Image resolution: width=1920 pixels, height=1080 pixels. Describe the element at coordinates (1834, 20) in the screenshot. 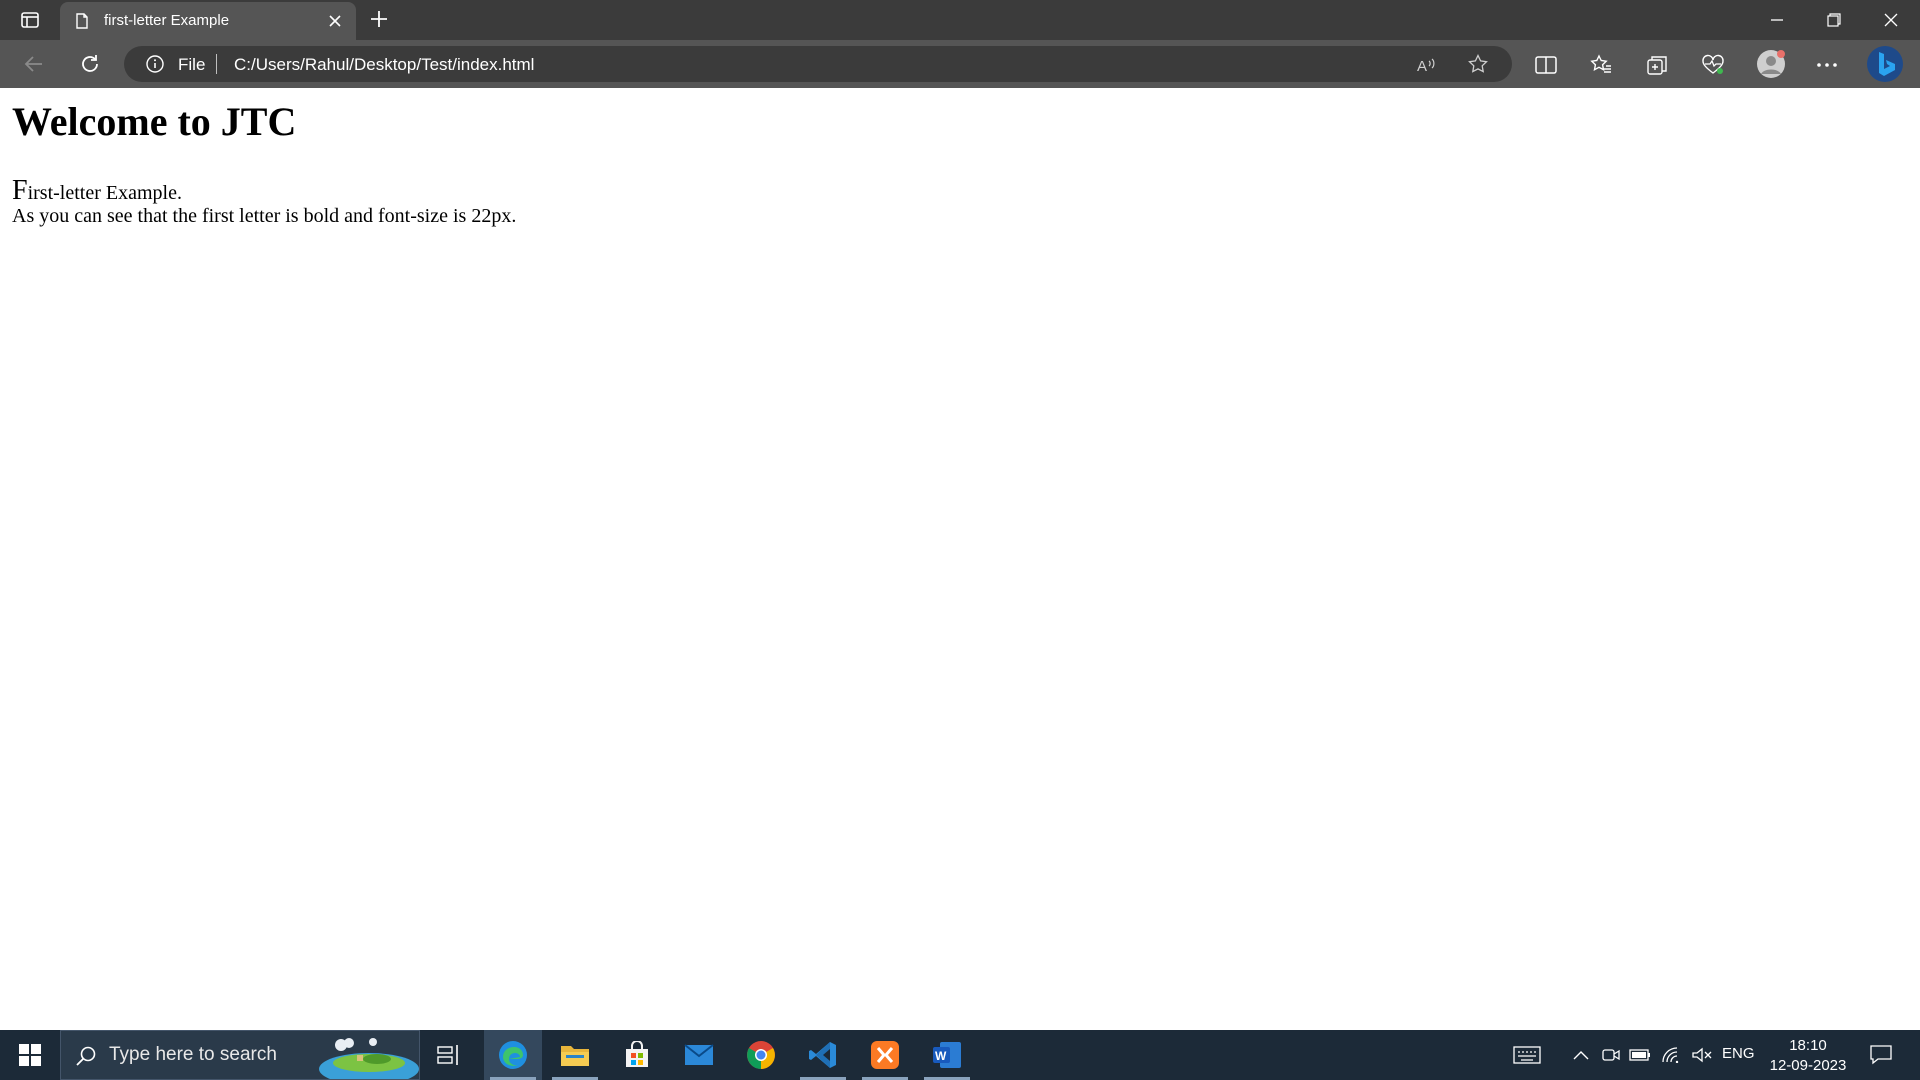

I see `restore-icon` at that location.